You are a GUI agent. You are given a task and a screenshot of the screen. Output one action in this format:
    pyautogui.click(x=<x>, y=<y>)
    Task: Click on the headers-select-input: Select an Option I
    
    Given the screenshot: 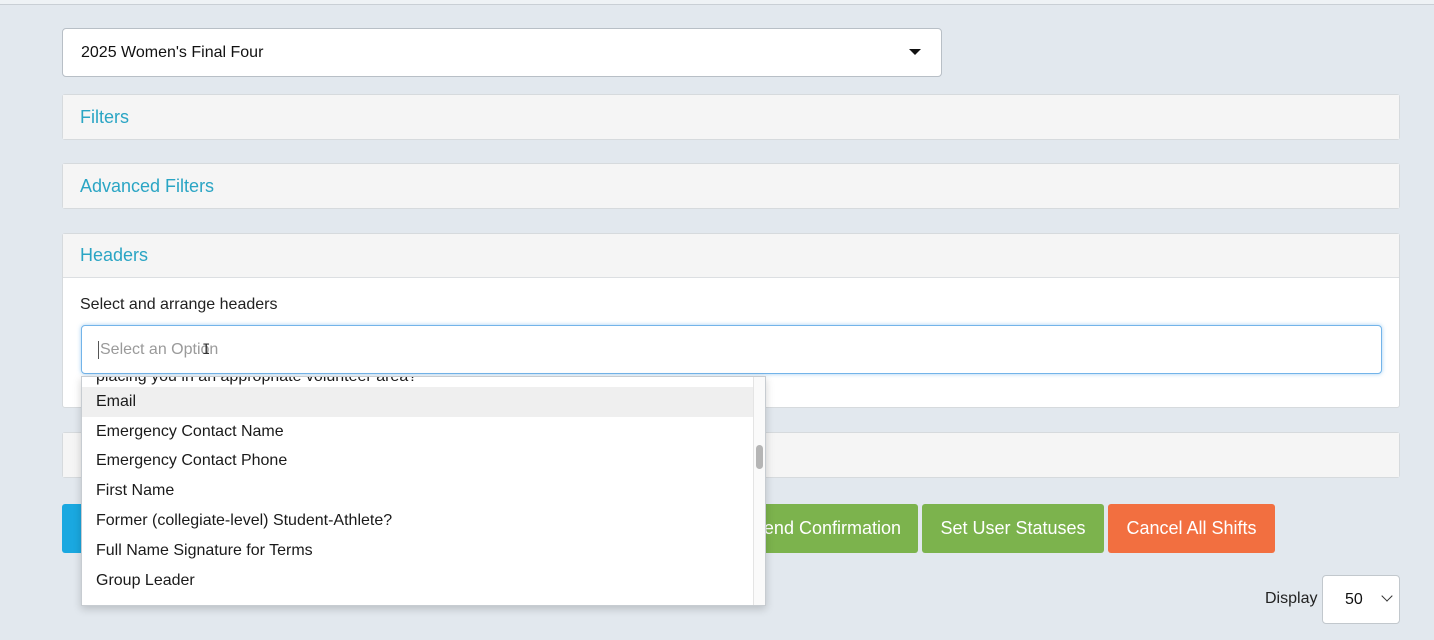 What is the action you would take?
    pyautogui.click(x=731, y=349)
    